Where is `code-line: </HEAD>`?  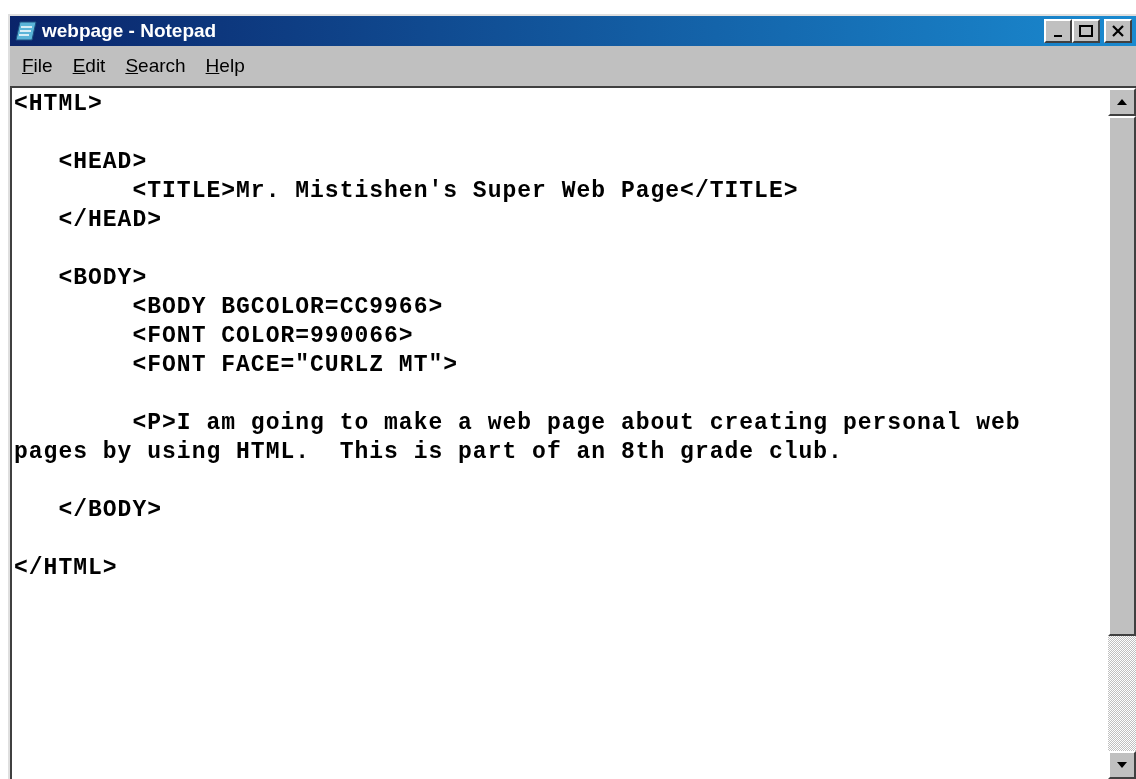
code-line: </HEAD> is located at coordinates (110, 220).